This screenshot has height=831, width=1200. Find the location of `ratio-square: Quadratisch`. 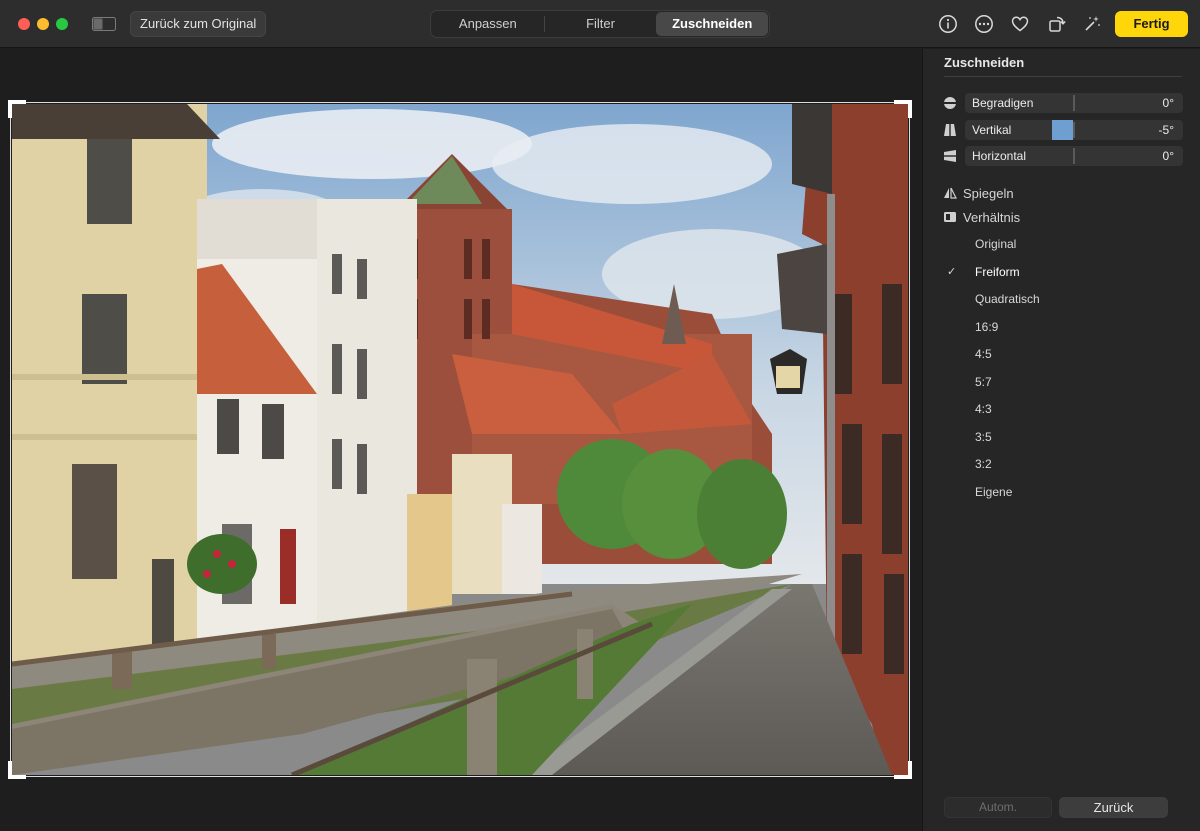

ratio-square: Quadratisch is located at coordinates (1007, 299).